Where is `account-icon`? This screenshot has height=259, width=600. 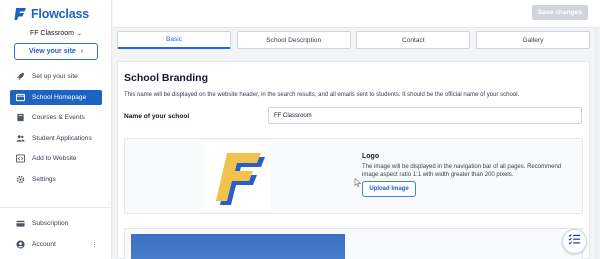
account-icon is located at coordinates (20, 244).